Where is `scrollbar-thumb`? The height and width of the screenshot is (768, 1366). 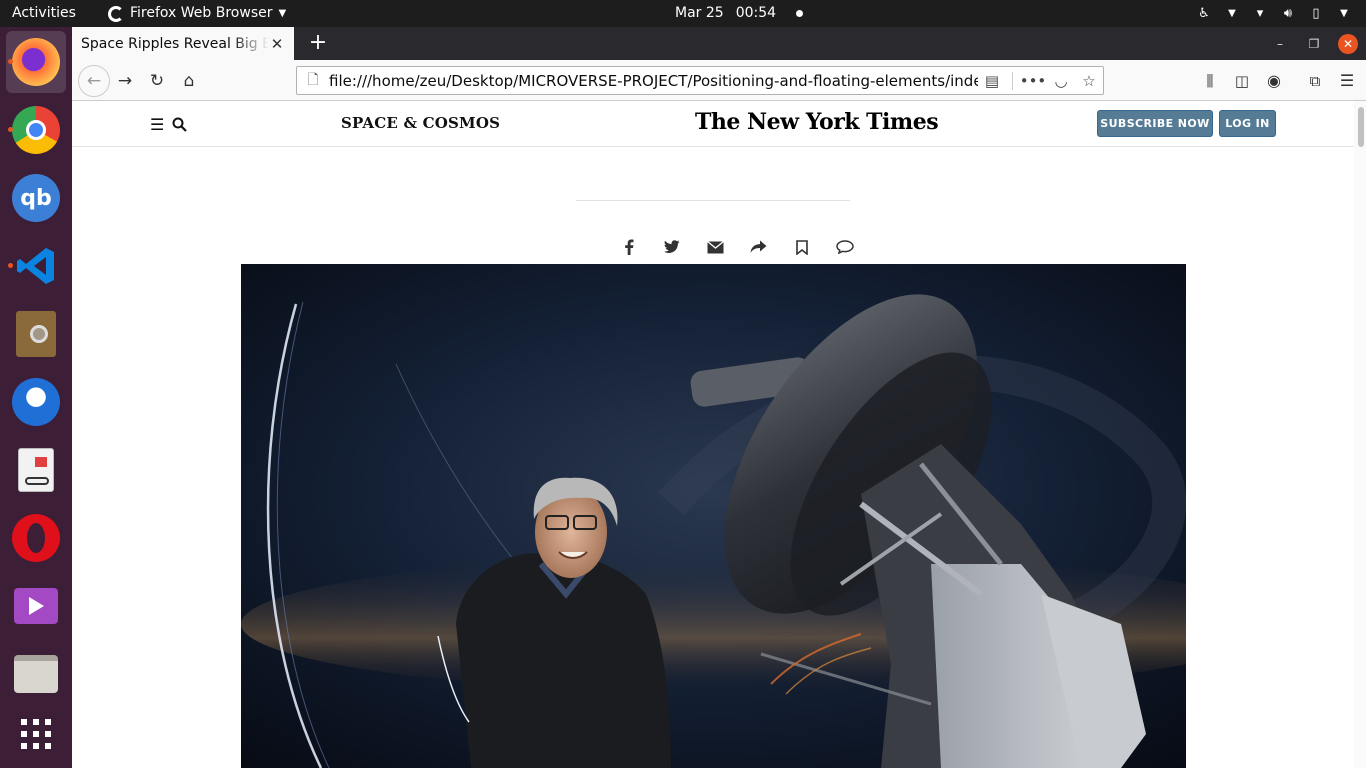 scrollbar-thumb is located at coordinates (1361, 127).